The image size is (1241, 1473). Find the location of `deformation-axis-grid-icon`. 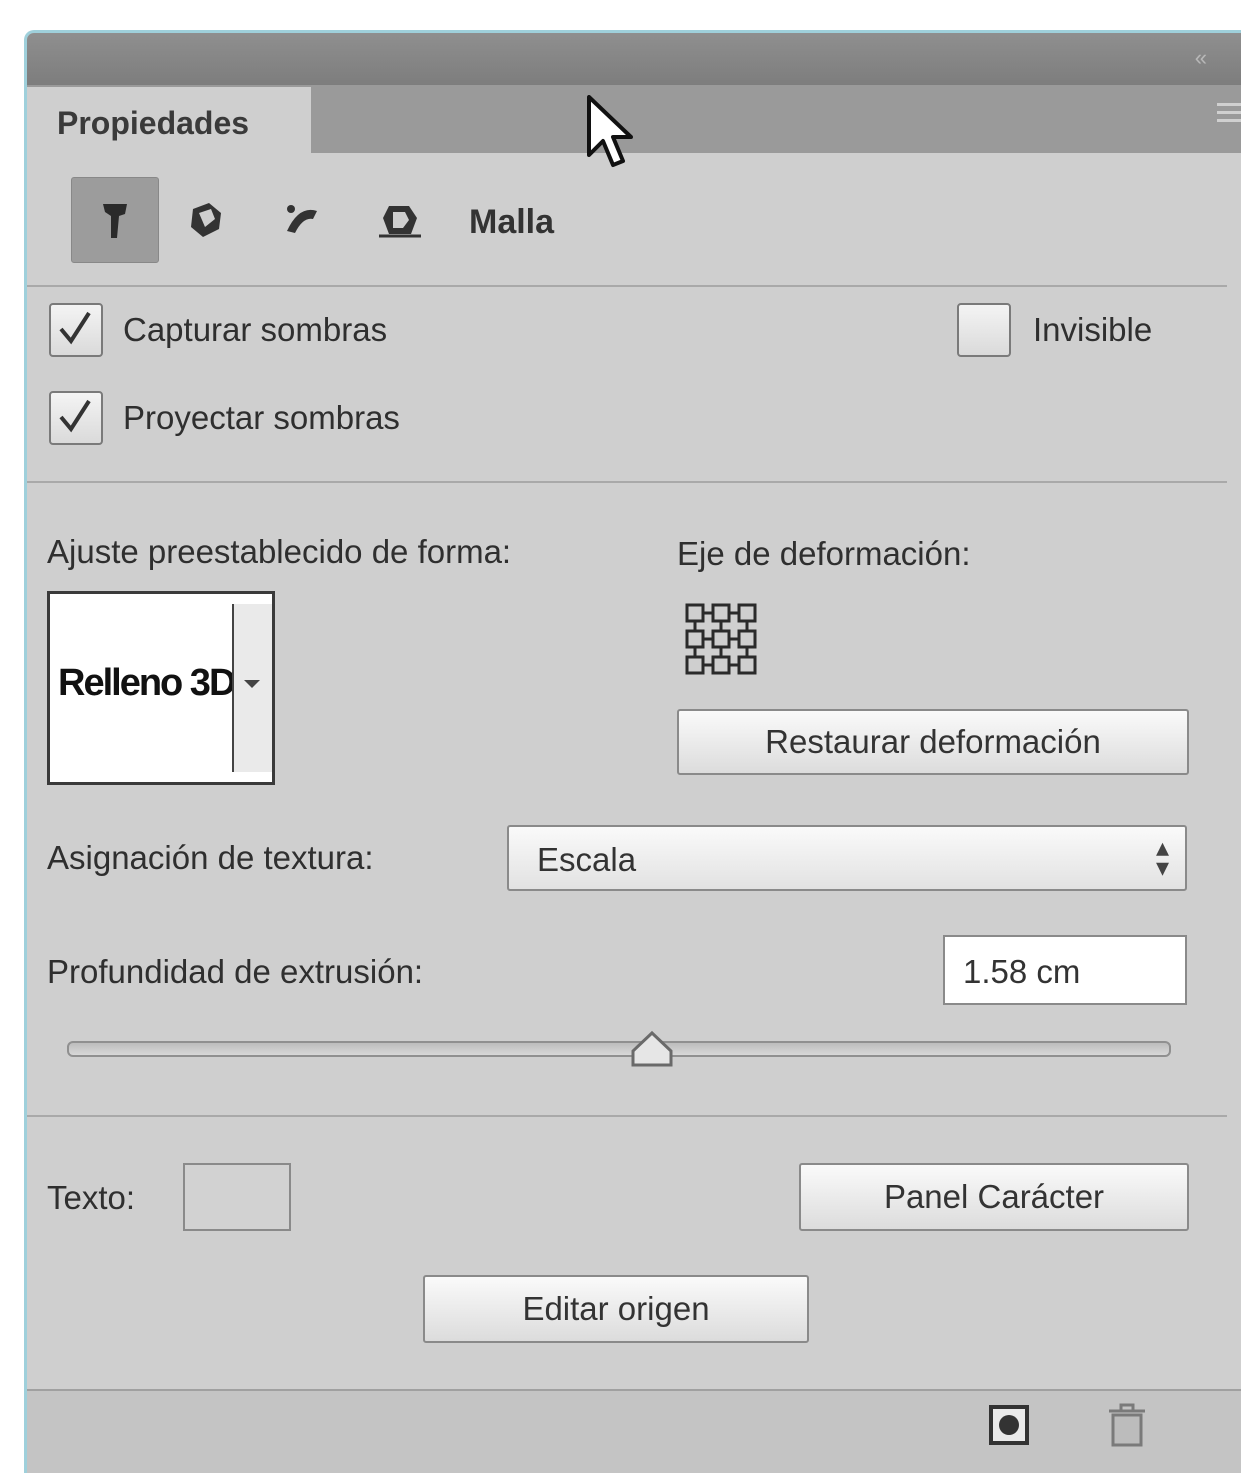

deformation-axis-grid-icon is located at coordinates (723, 640).